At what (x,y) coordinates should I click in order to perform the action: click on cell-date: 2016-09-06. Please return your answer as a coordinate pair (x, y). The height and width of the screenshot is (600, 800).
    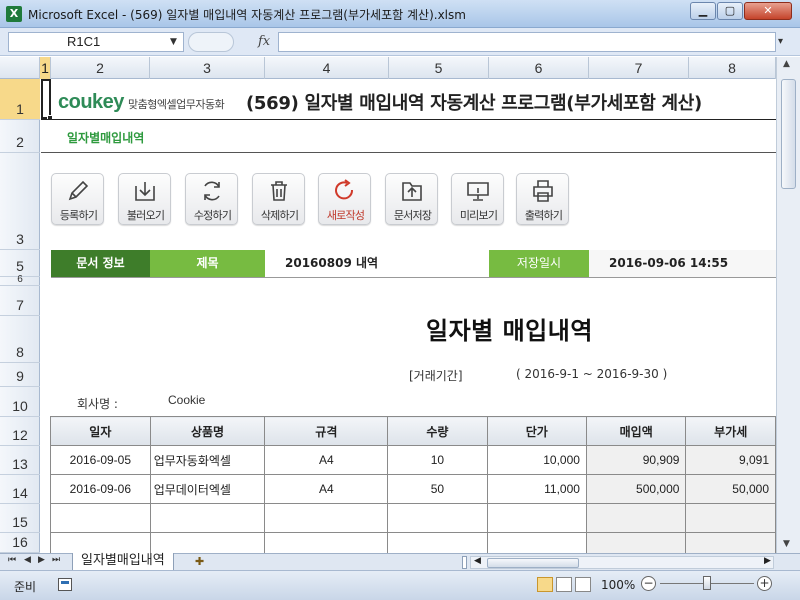
    Looking at the image, I should click on (100, 489).